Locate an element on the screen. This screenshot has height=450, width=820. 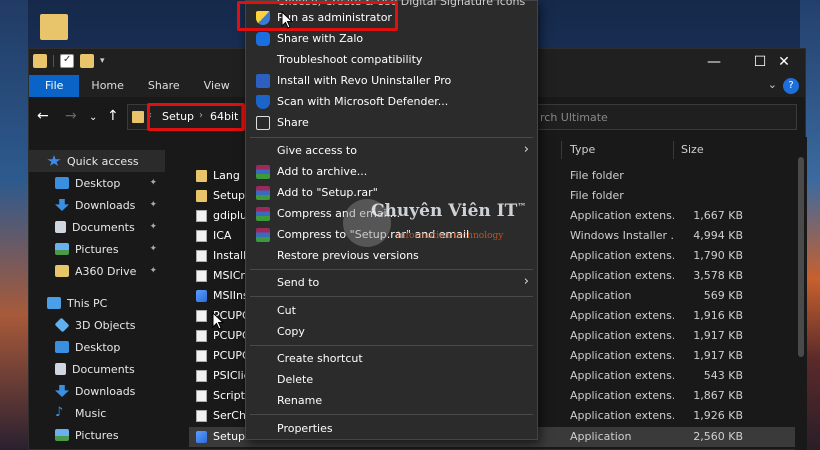
sidebar-item-this-pc: This PC is located at coordinates (97, 303).